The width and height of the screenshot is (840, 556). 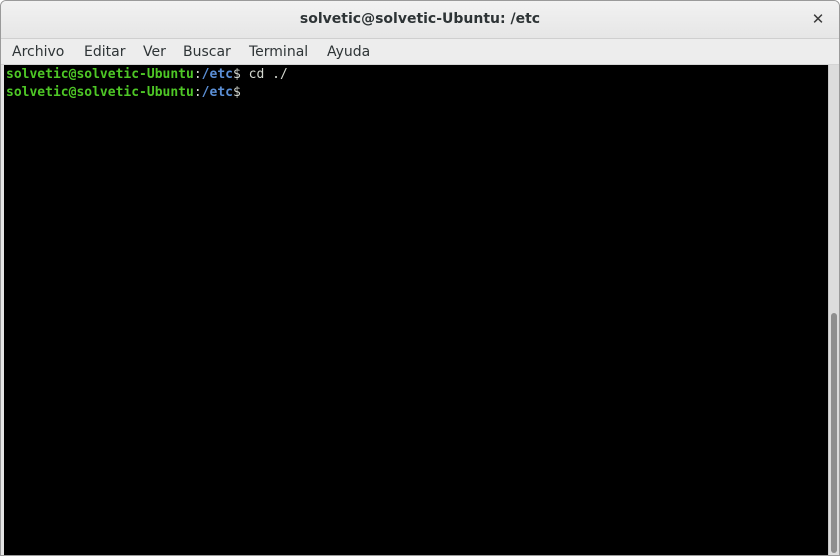 I want to click on menu-editar: Editar, so click(x=104, y=52).